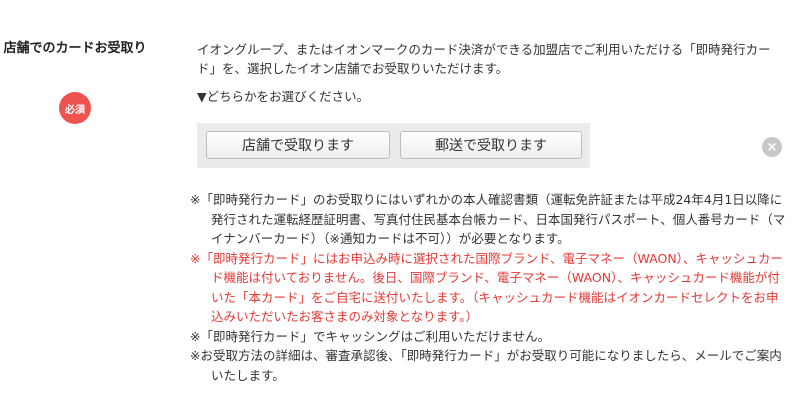 The image size is (800, 400). Describe the element at coordinates (393, 145) in the screenshot. I see `receive-method-options: 店舗で受取ります 郵送で受取ります` at that location.